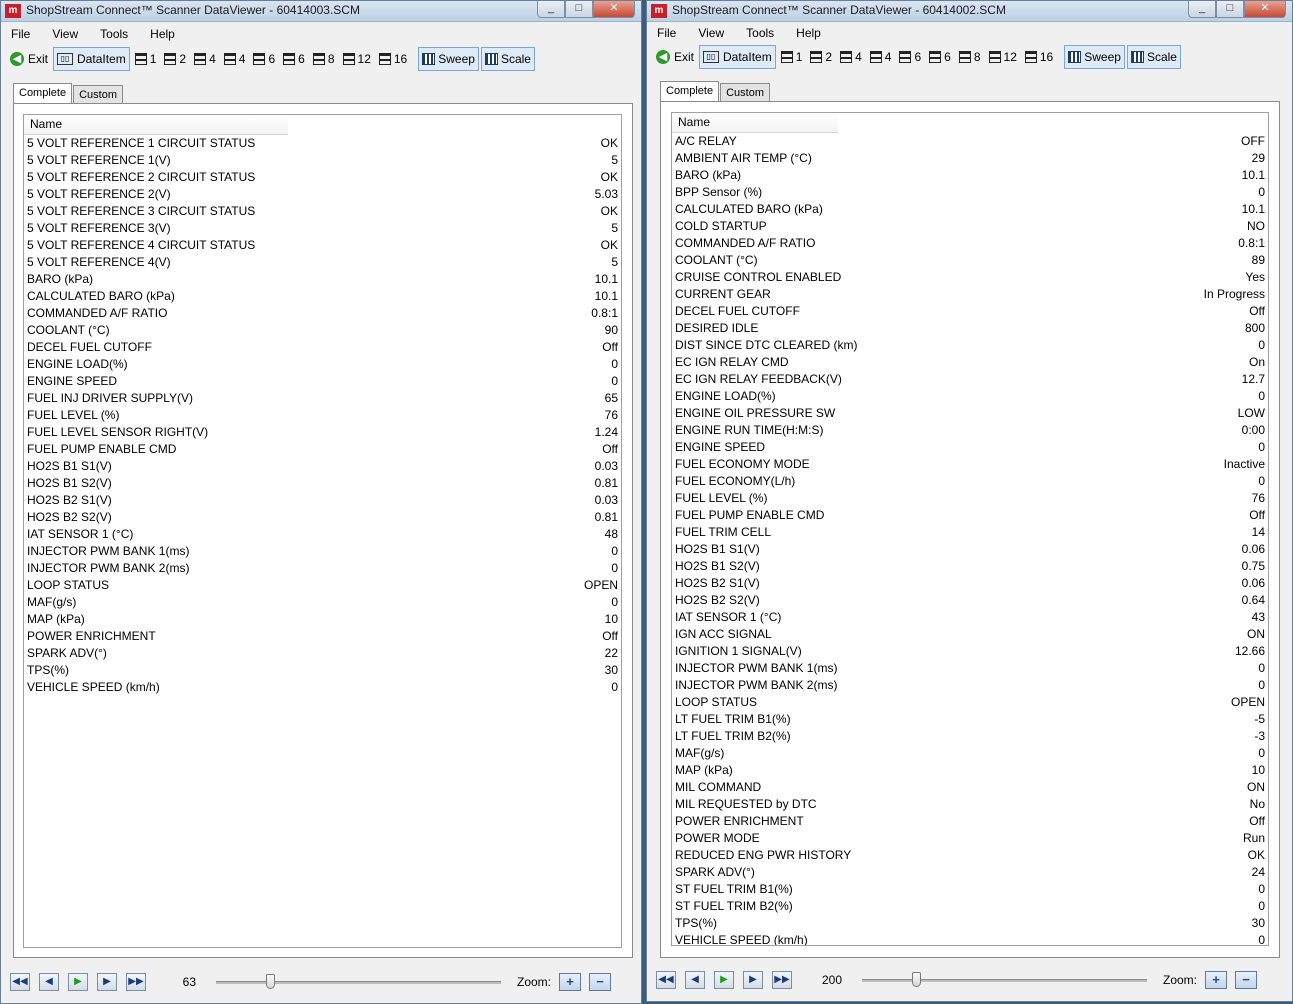 Image resolution: width=1293 pixels, height=1004 pixels. I want to click on list-item: 5 VOLT REFERENCE 3(V) 5, so click(322, 228).